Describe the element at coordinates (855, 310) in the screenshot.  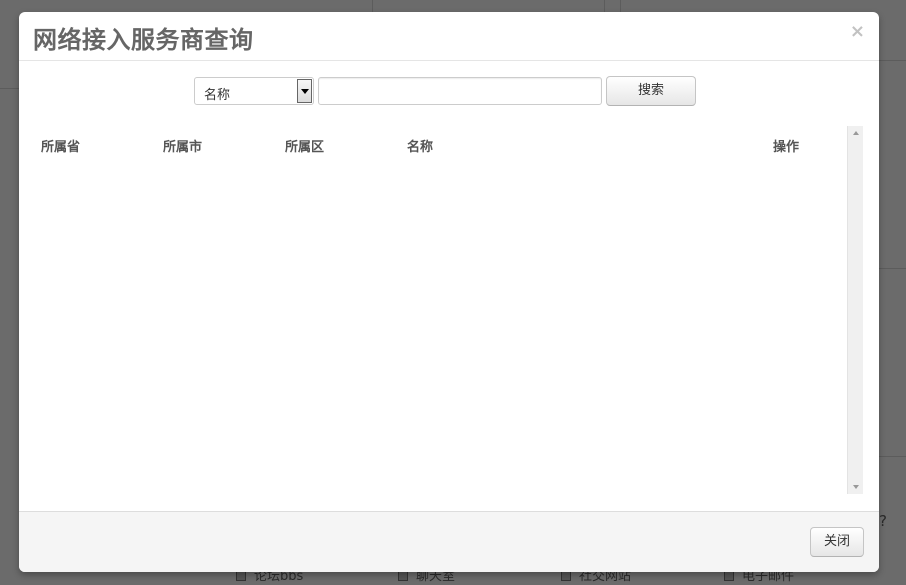
I see `table-scrollbar` at that location.